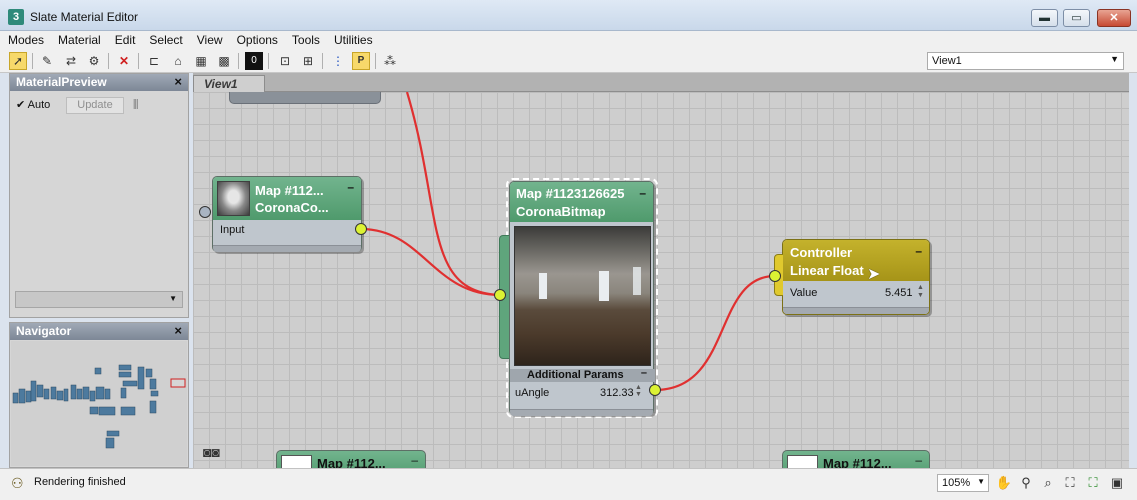 The height and width of the screenshot is (500, 1137). I want to click on view-select-value: View1, so click(947, 61).